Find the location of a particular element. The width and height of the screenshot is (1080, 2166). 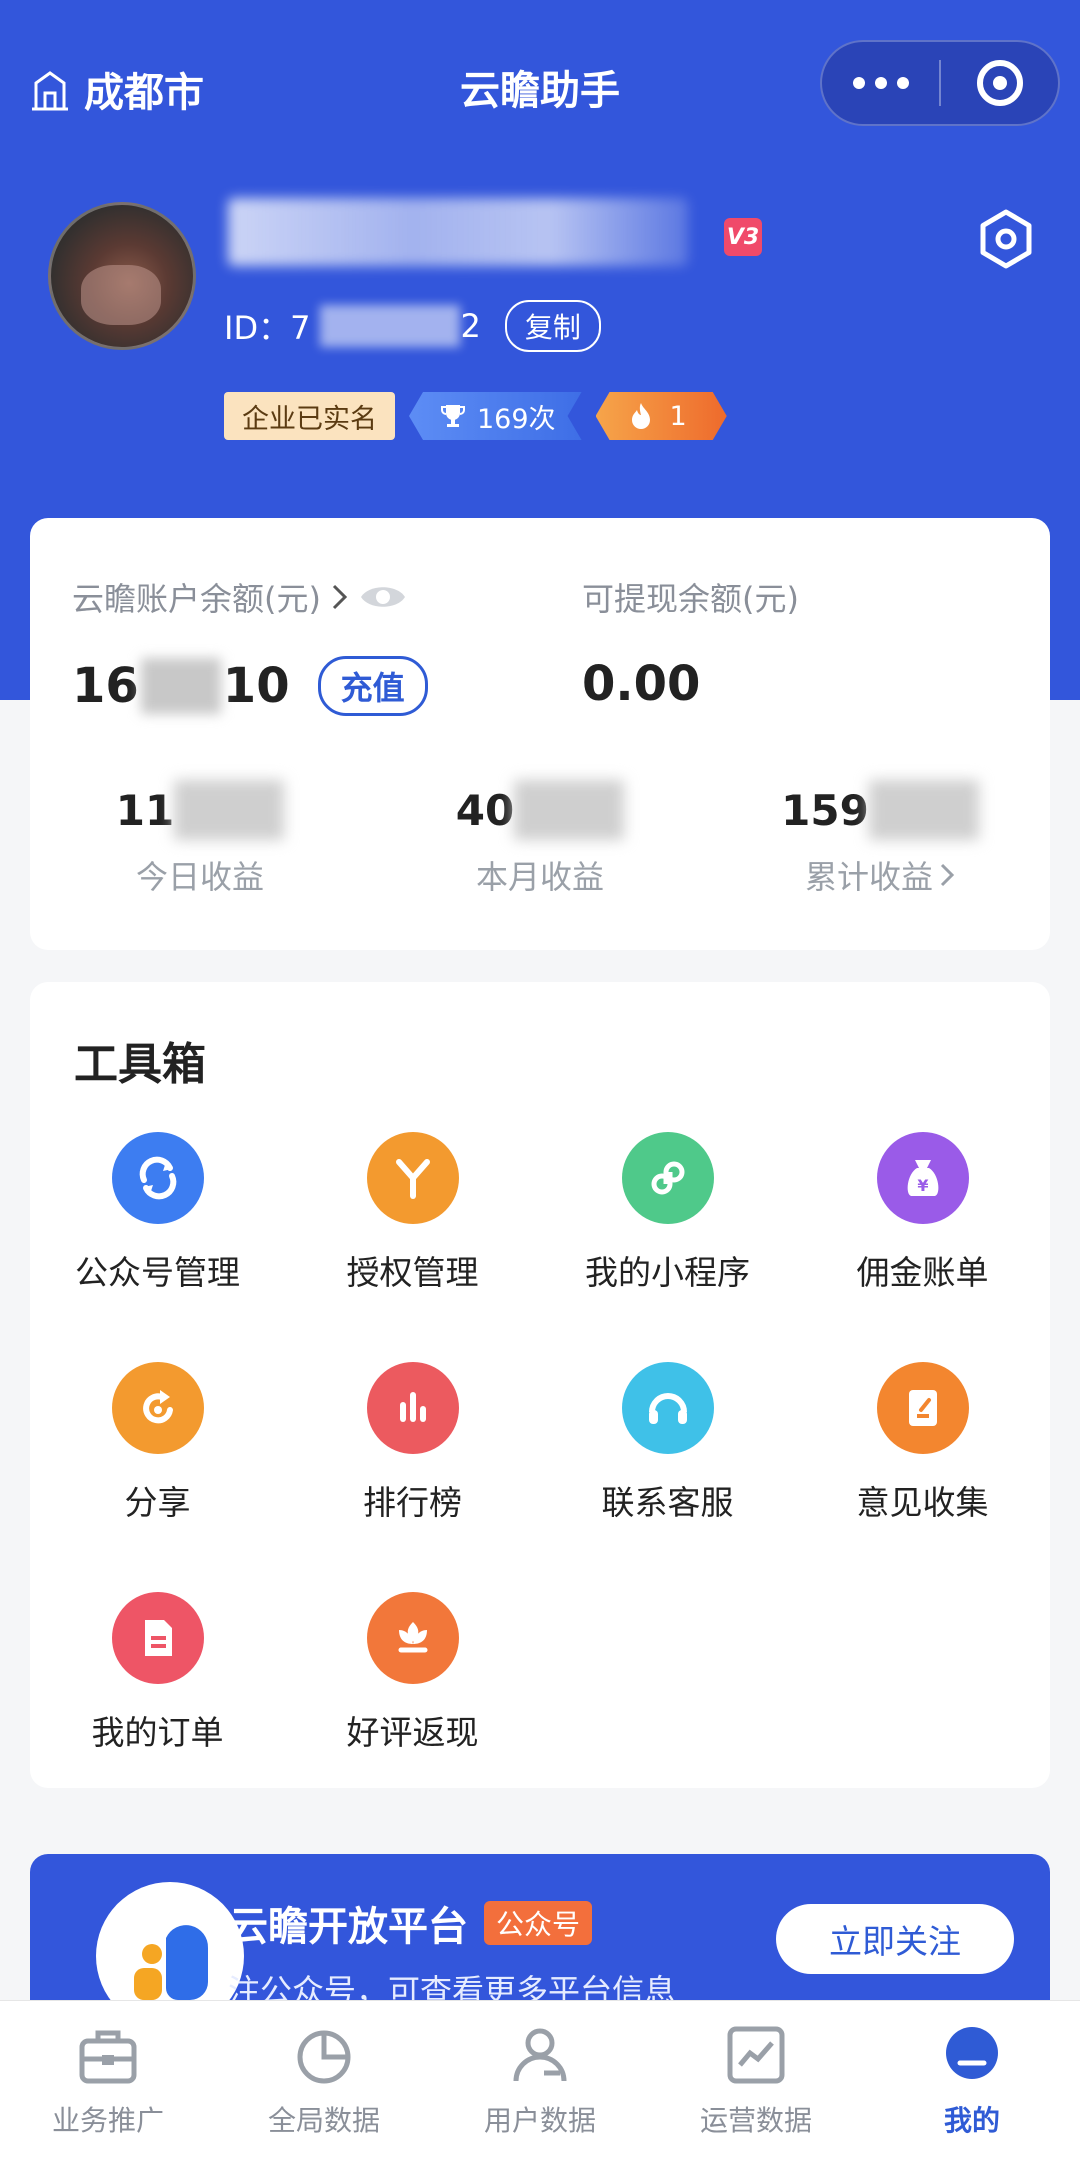

line-chart-icon is located at coordinates (756, 2055).